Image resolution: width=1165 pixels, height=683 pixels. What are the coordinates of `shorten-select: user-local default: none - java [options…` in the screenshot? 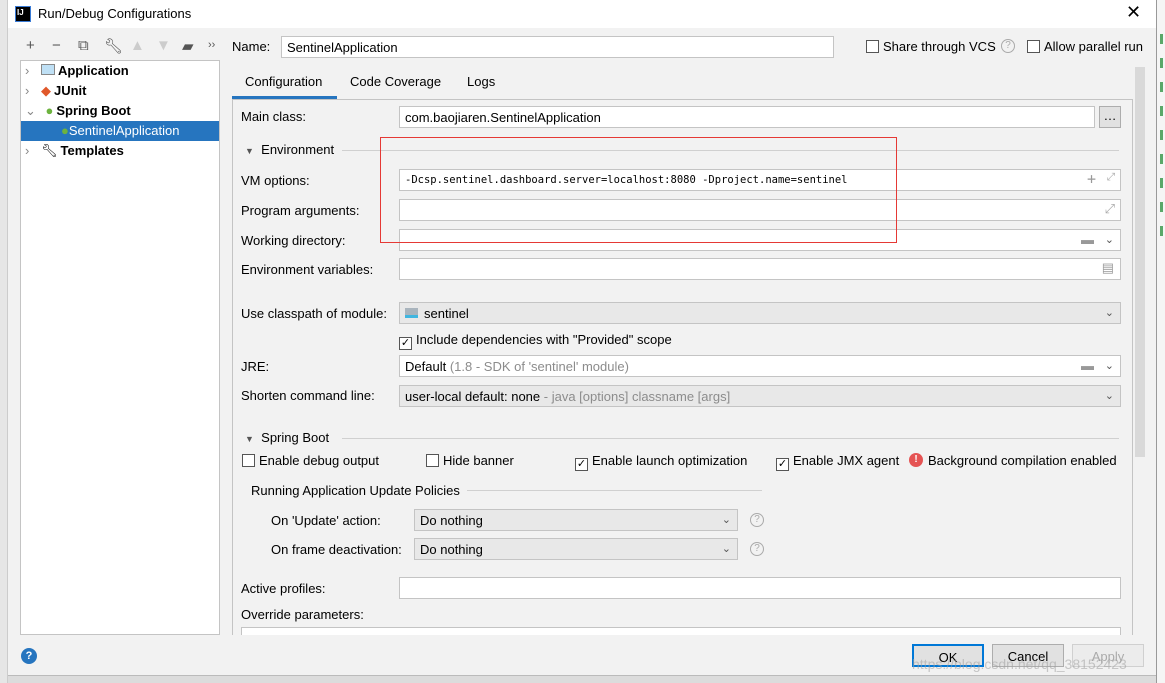 It's located at (760, 396).